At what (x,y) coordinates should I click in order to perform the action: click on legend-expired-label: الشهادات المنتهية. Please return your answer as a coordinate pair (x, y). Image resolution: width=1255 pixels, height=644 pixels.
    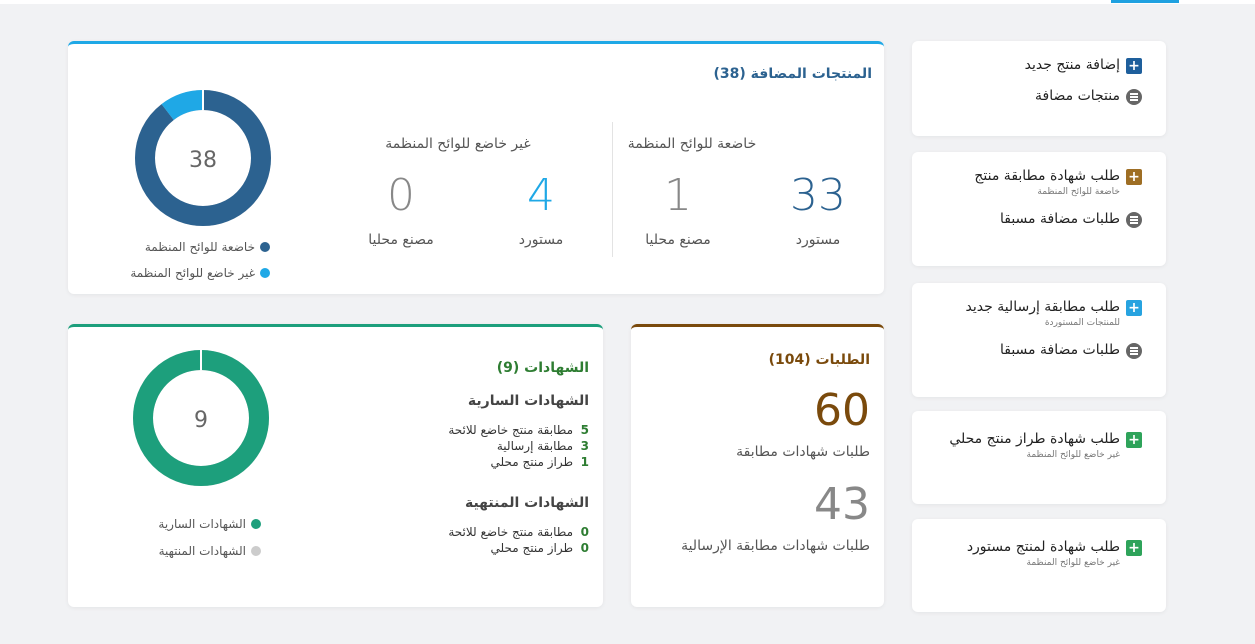
    Looking at the image, I should click on (202, 551).